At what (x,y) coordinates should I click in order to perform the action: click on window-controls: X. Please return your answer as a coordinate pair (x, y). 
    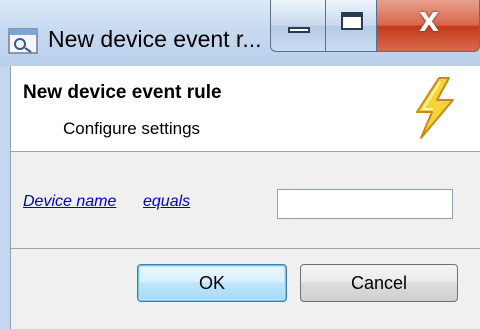
    Looking at the image, I should click on (375, 26).